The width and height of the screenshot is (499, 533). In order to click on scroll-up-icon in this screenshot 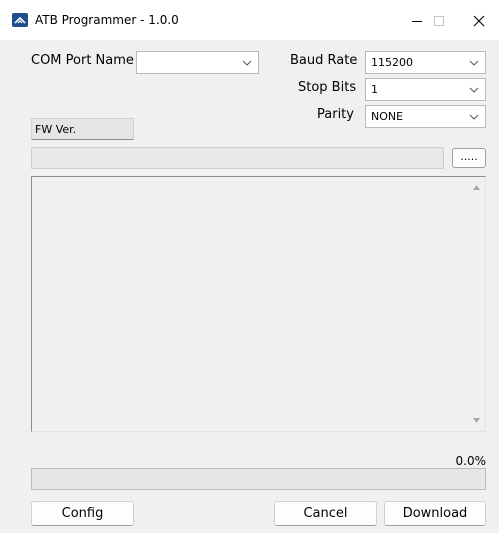, I will do `click(476, 187)`.